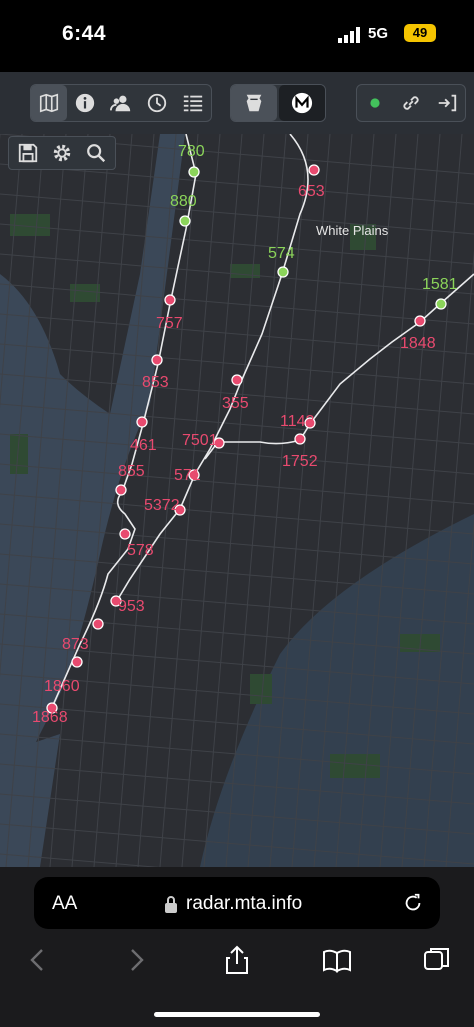 The image size is (474, 1027). I want to click on lock-icon, so click(171, 904).